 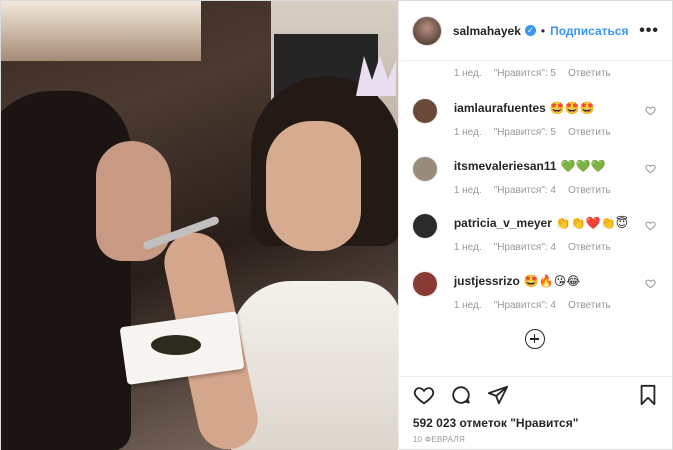 I want to click on post-actions: 592 023 отметок "Нравится" 10 февраля, so click(x=535, y=413).